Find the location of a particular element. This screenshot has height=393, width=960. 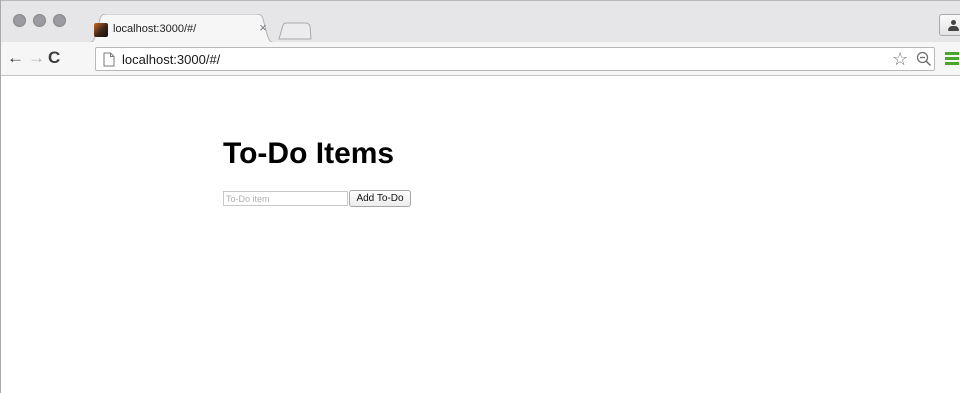

minimize-window-button is located at coordinates (39, 20).